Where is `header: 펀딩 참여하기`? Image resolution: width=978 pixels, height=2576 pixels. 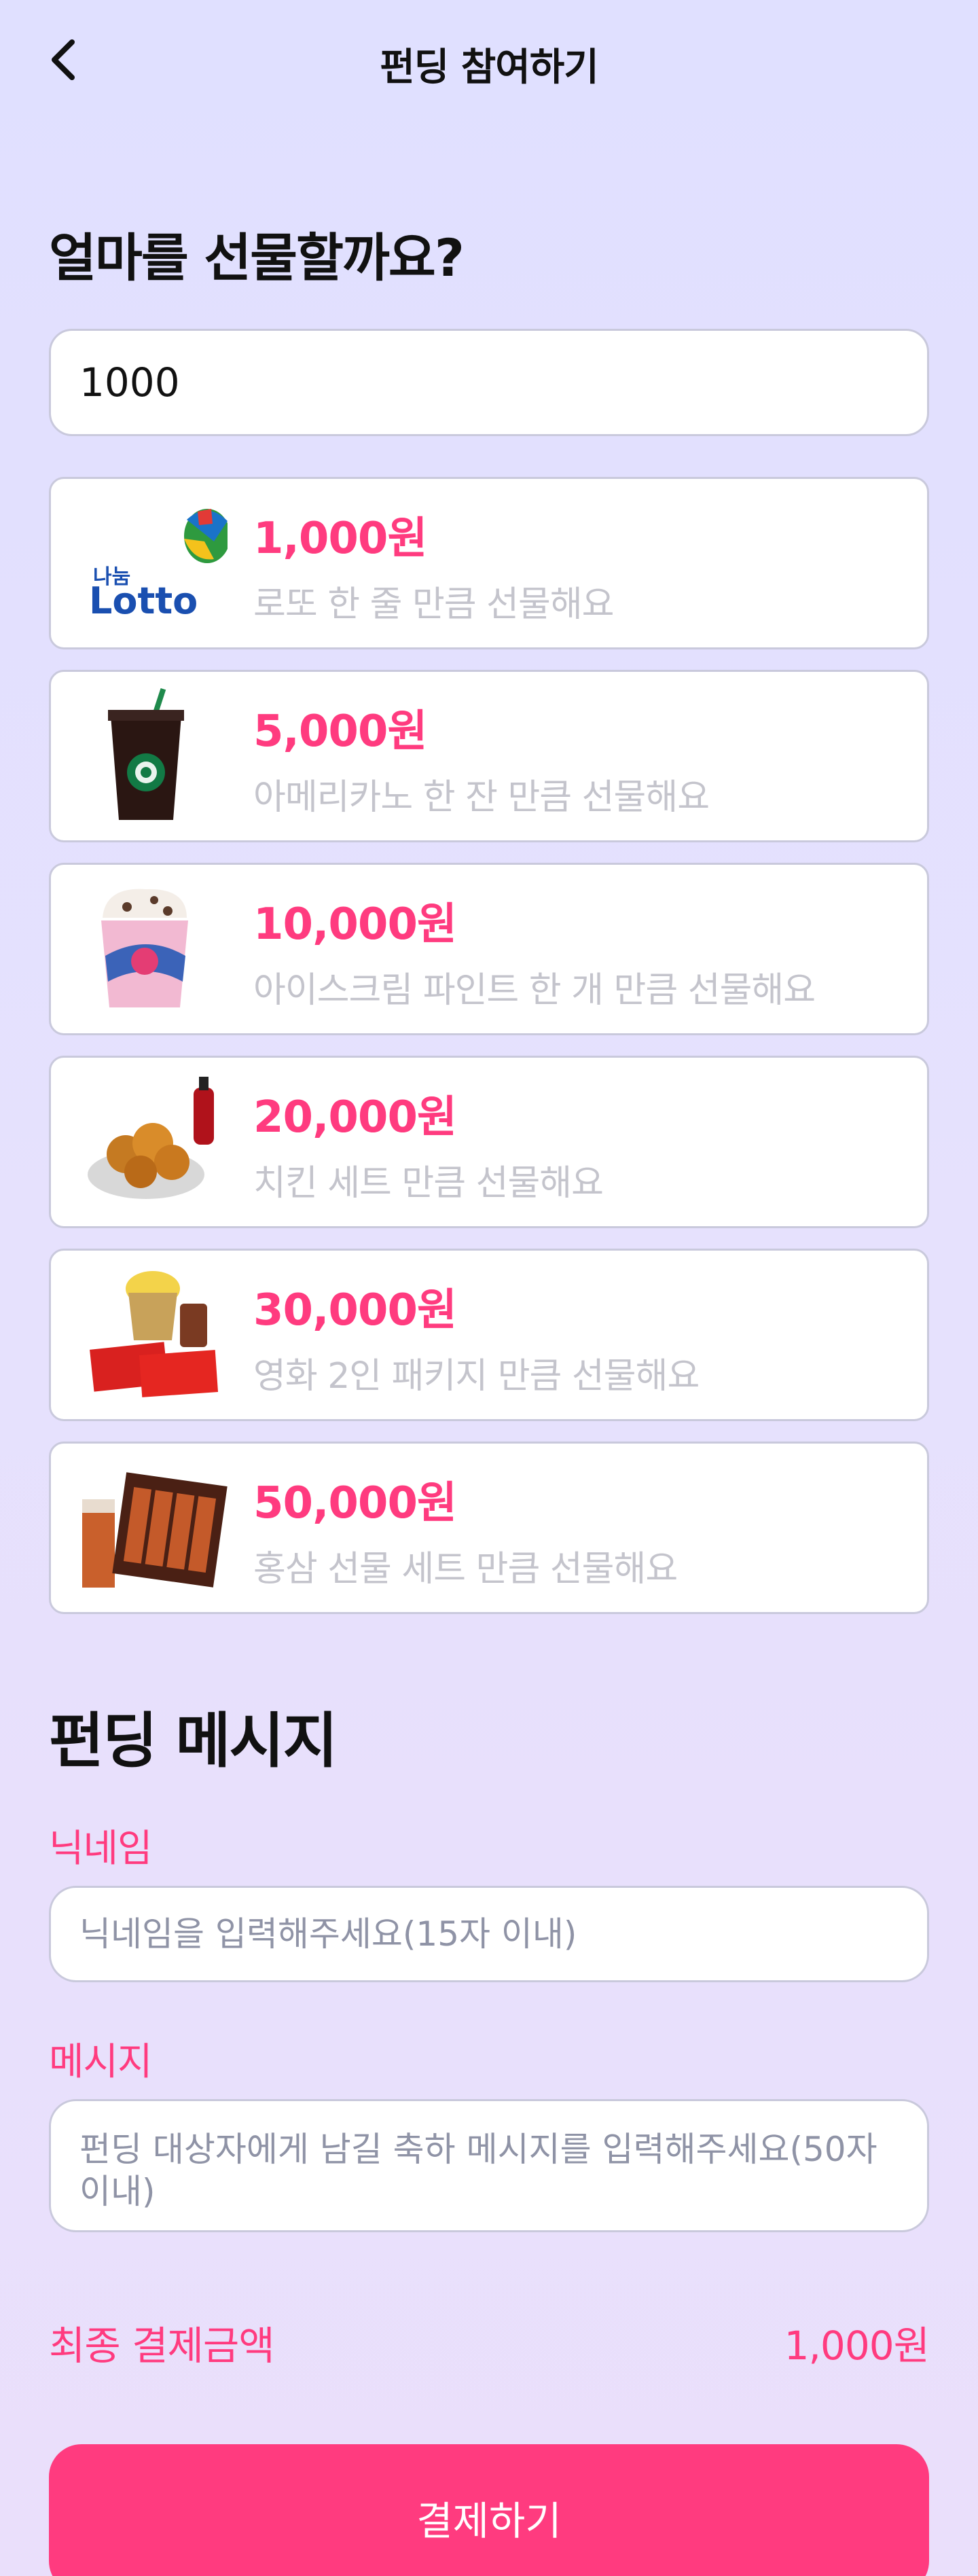 header: 펀딩 참여하기 is located at coordinates (489, 65).